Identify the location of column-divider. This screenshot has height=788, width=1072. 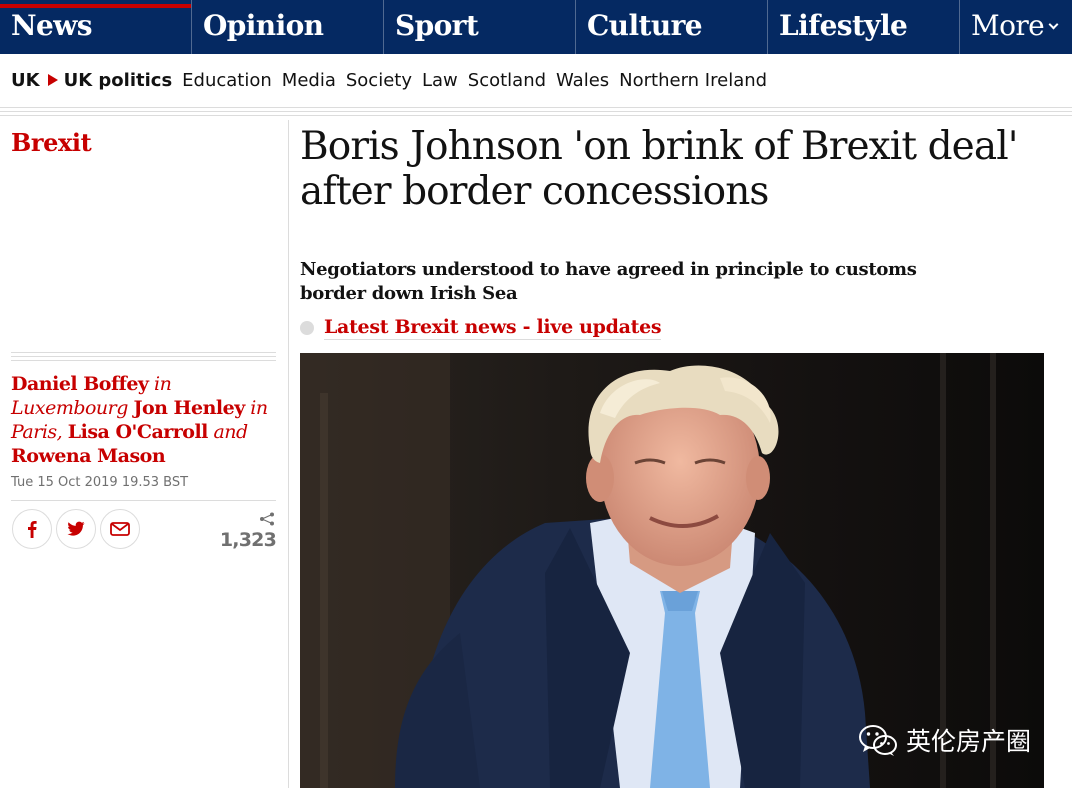
(288, 454).